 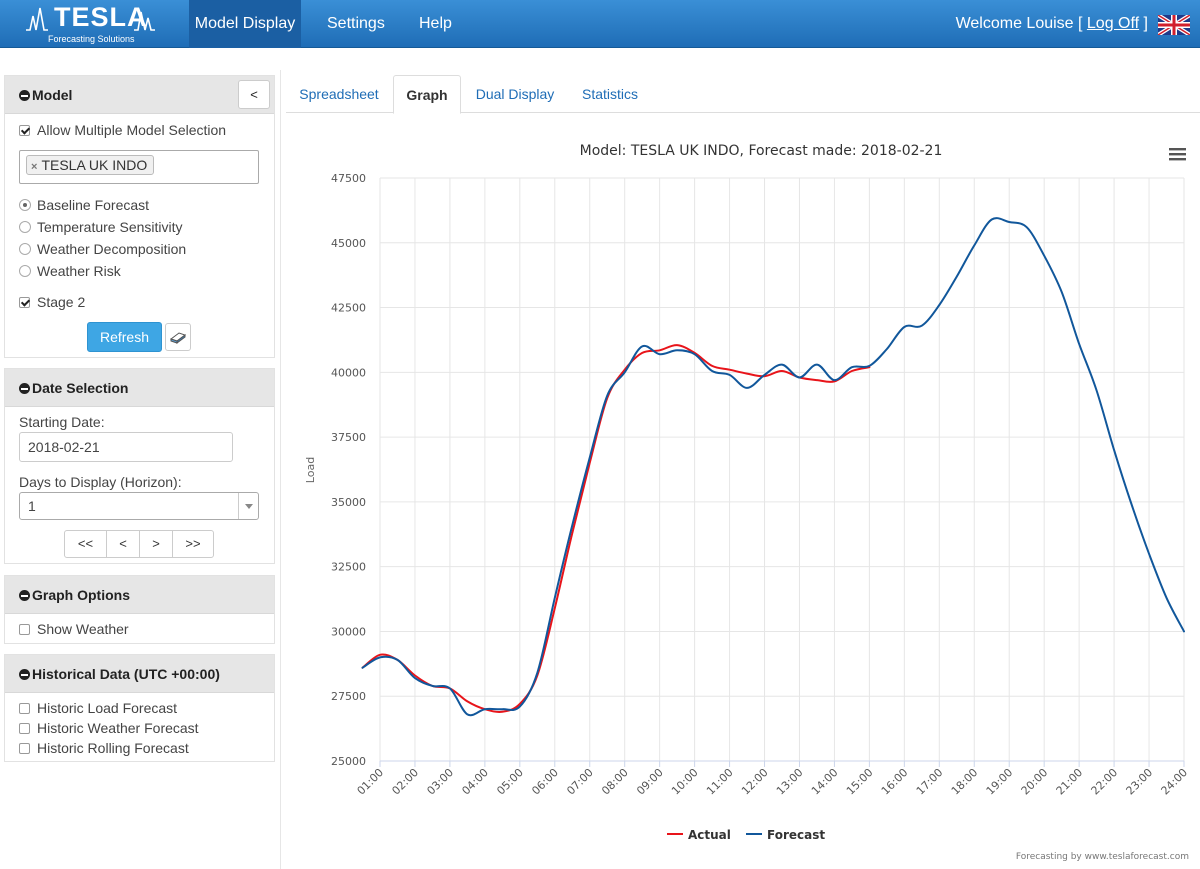 I want to click on y-tick-label: 45000, so click(x=348, y=243).